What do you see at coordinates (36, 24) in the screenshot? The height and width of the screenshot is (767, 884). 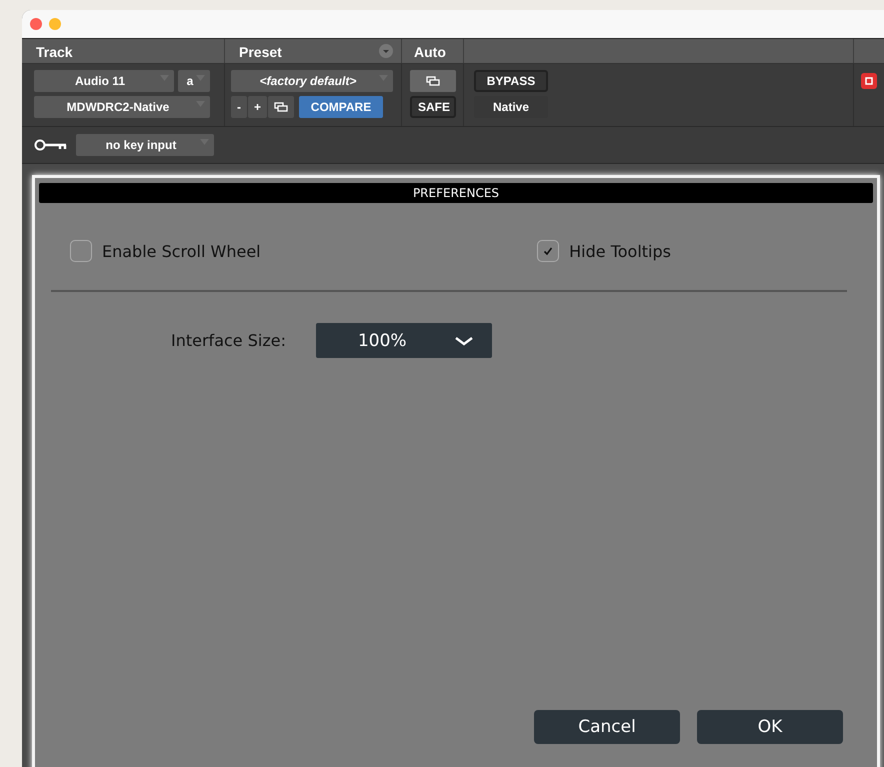 I see `close-icon` at bounding box center [36, 24].